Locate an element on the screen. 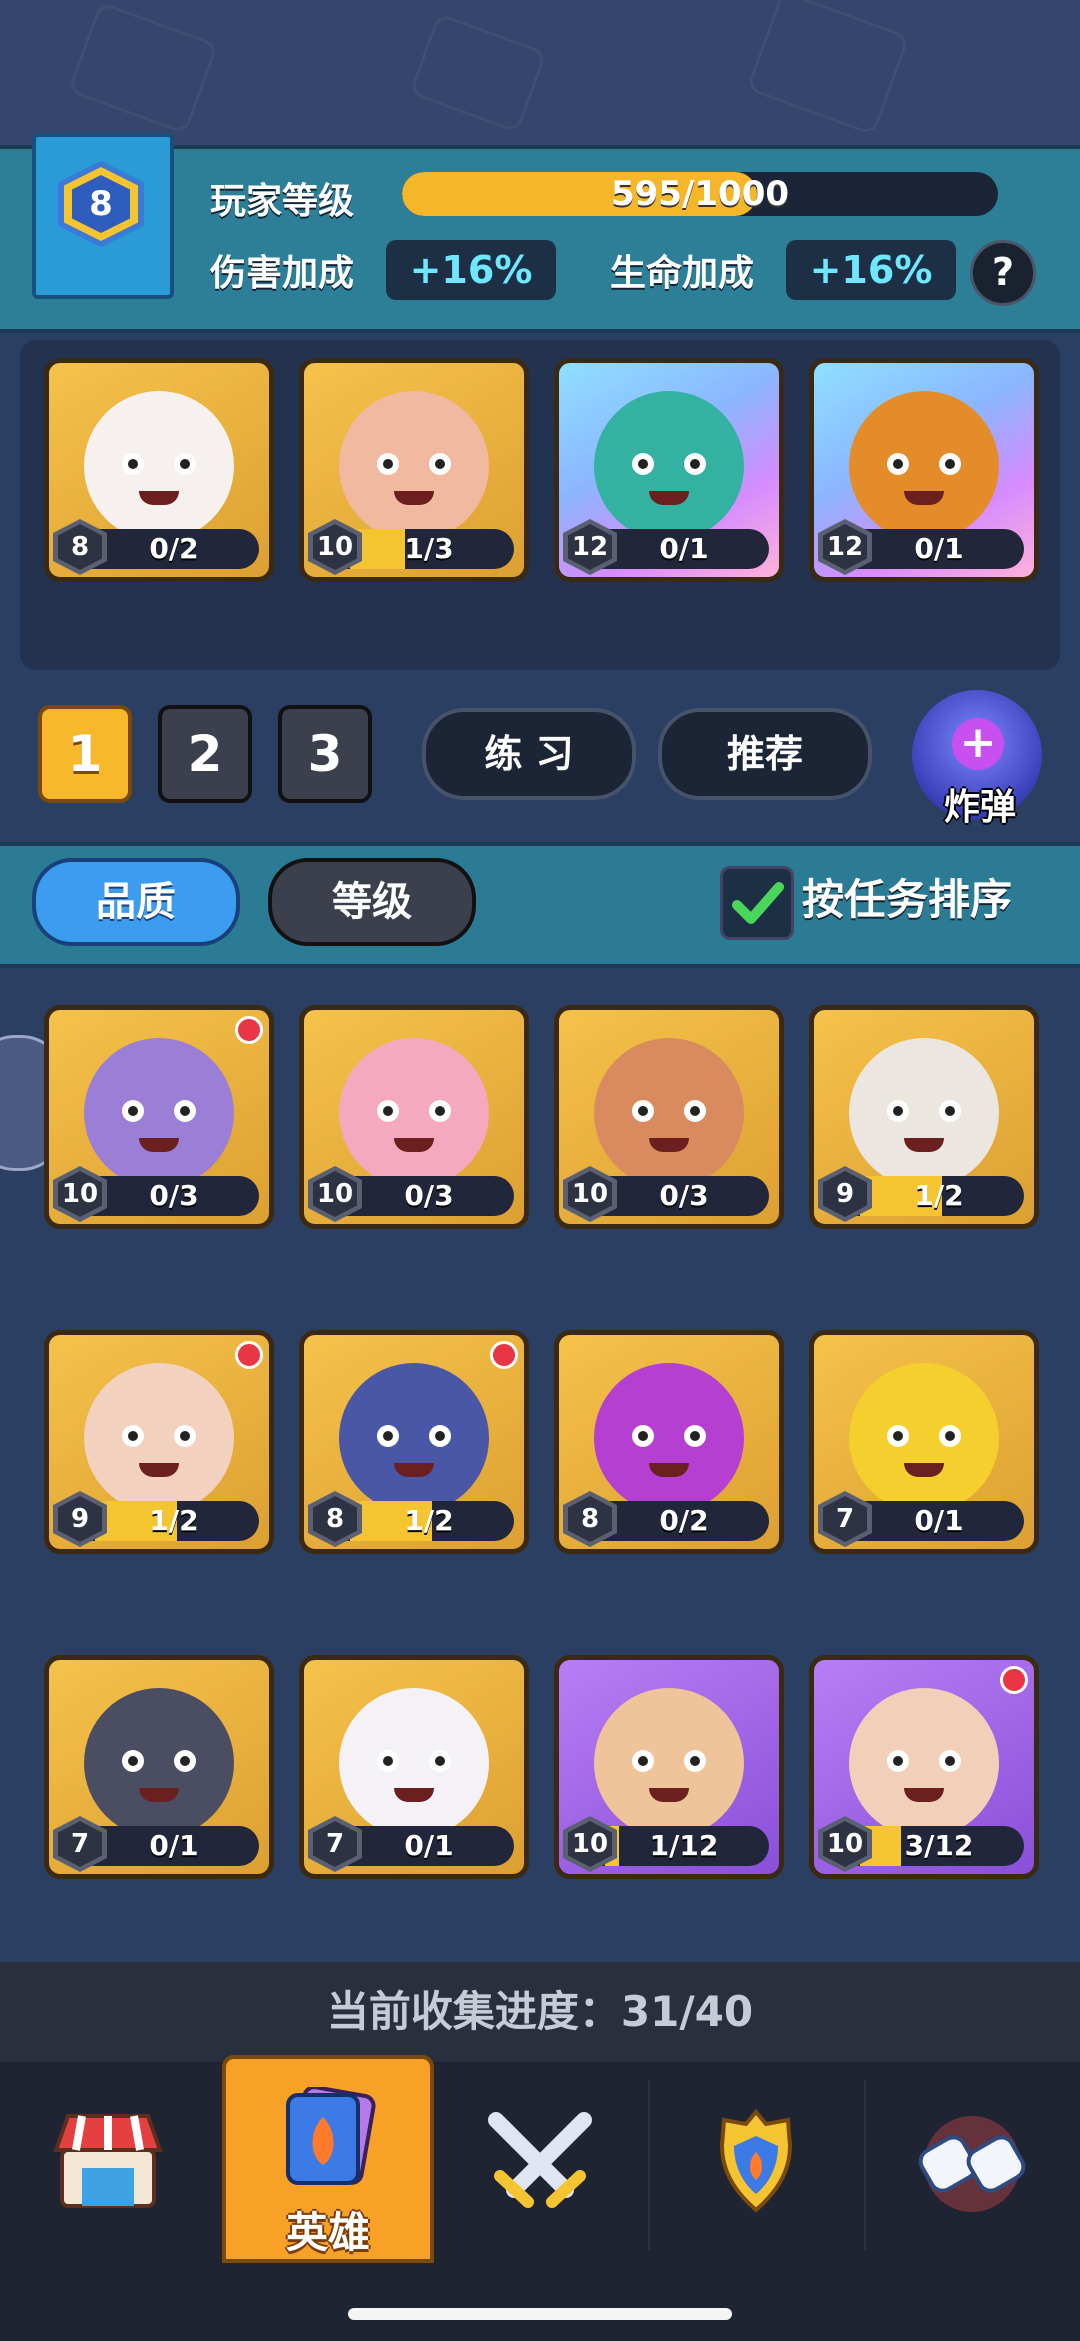 This screenshot has height=2341, width=1080. rooster-boxer-icon is located at coordinates (924, 1438).